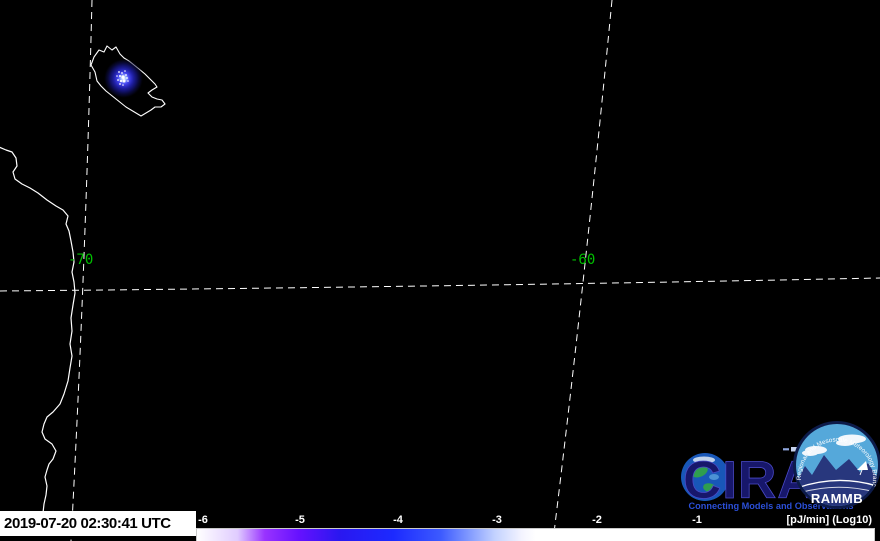 The height and width of the screenshot is (541, 880). I want to click on rammb-wordmark: RAMMB, so click(837, 498).